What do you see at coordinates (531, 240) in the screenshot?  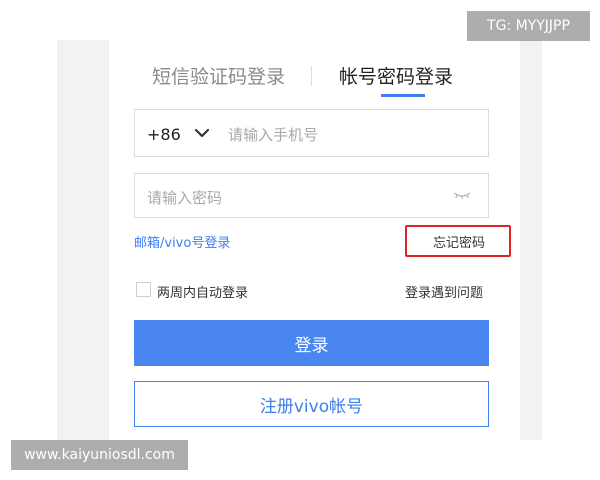 I see `right-gutter` at bounding box center [531, 240].